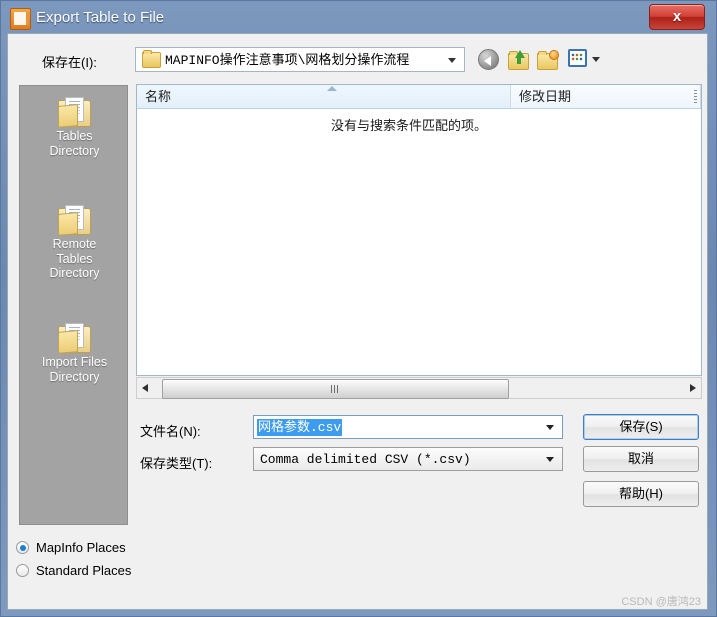  I want to click on place-item-import-files-directory: Import Files Directory, so click(74, 353).